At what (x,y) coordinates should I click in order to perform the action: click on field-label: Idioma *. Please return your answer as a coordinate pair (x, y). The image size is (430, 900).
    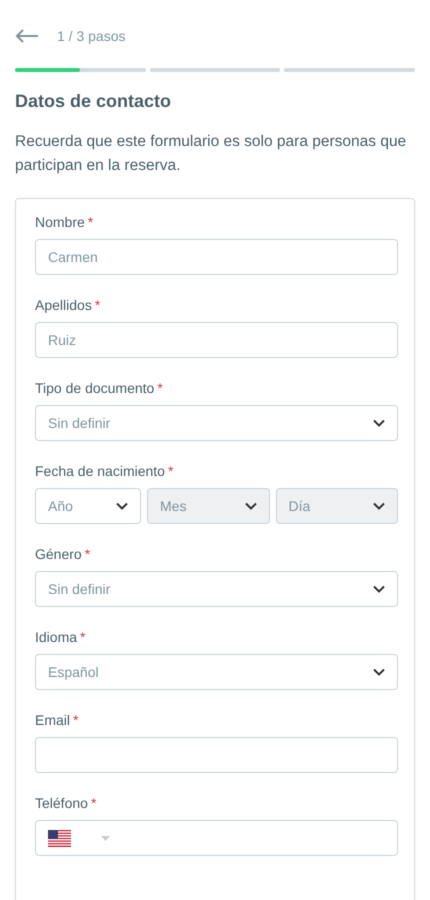
    Looking at the image, I should click on (60, 637).